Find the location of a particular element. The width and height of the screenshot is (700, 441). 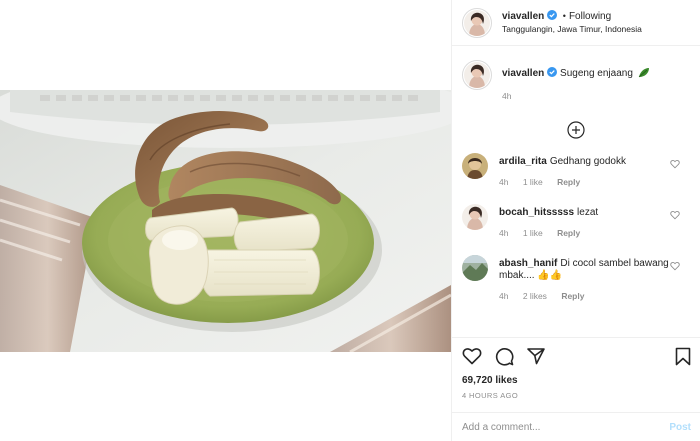

caption-avatar-ring is located at coordinates (477, 75).